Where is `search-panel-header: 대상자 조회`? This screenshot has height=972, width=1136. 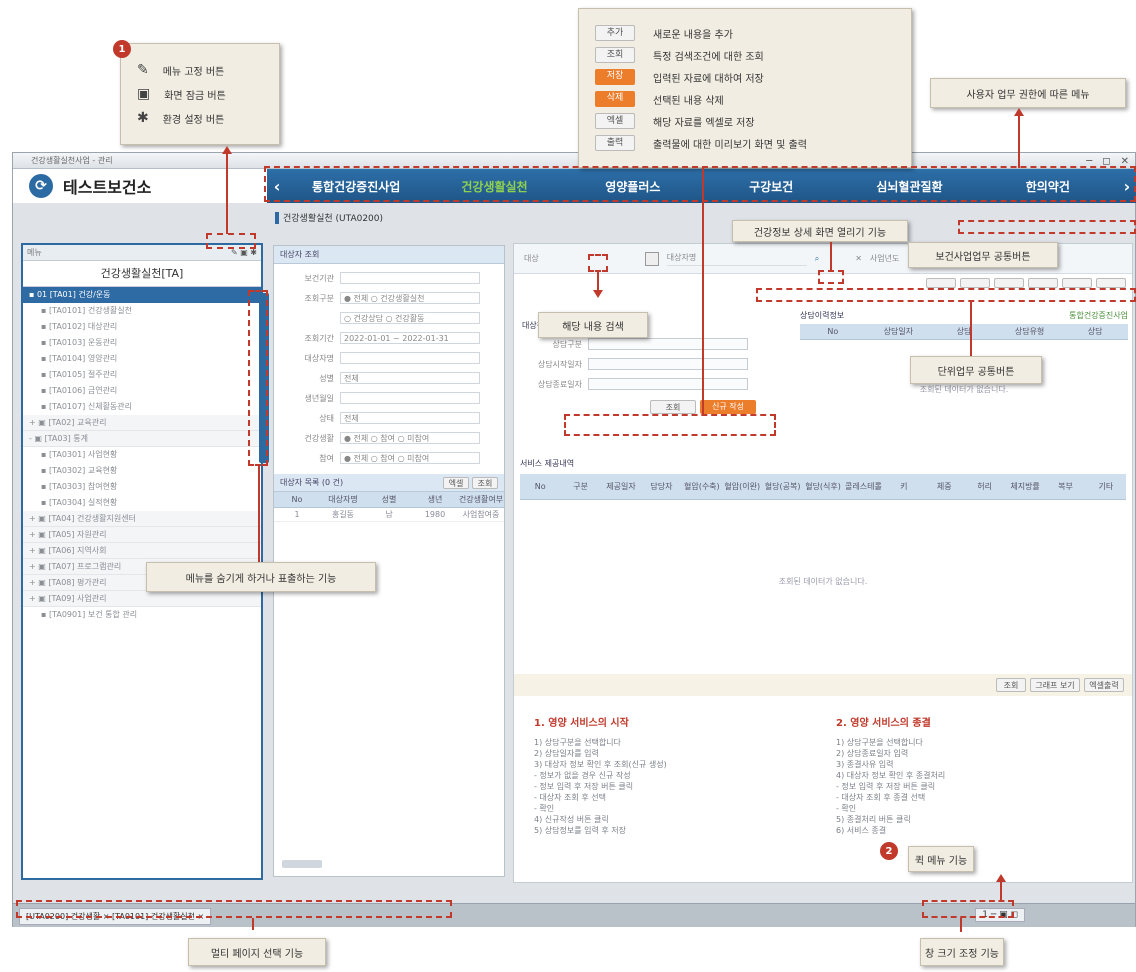 search-panel-header: 대상자 조회 is located at coordinates (389, 255).